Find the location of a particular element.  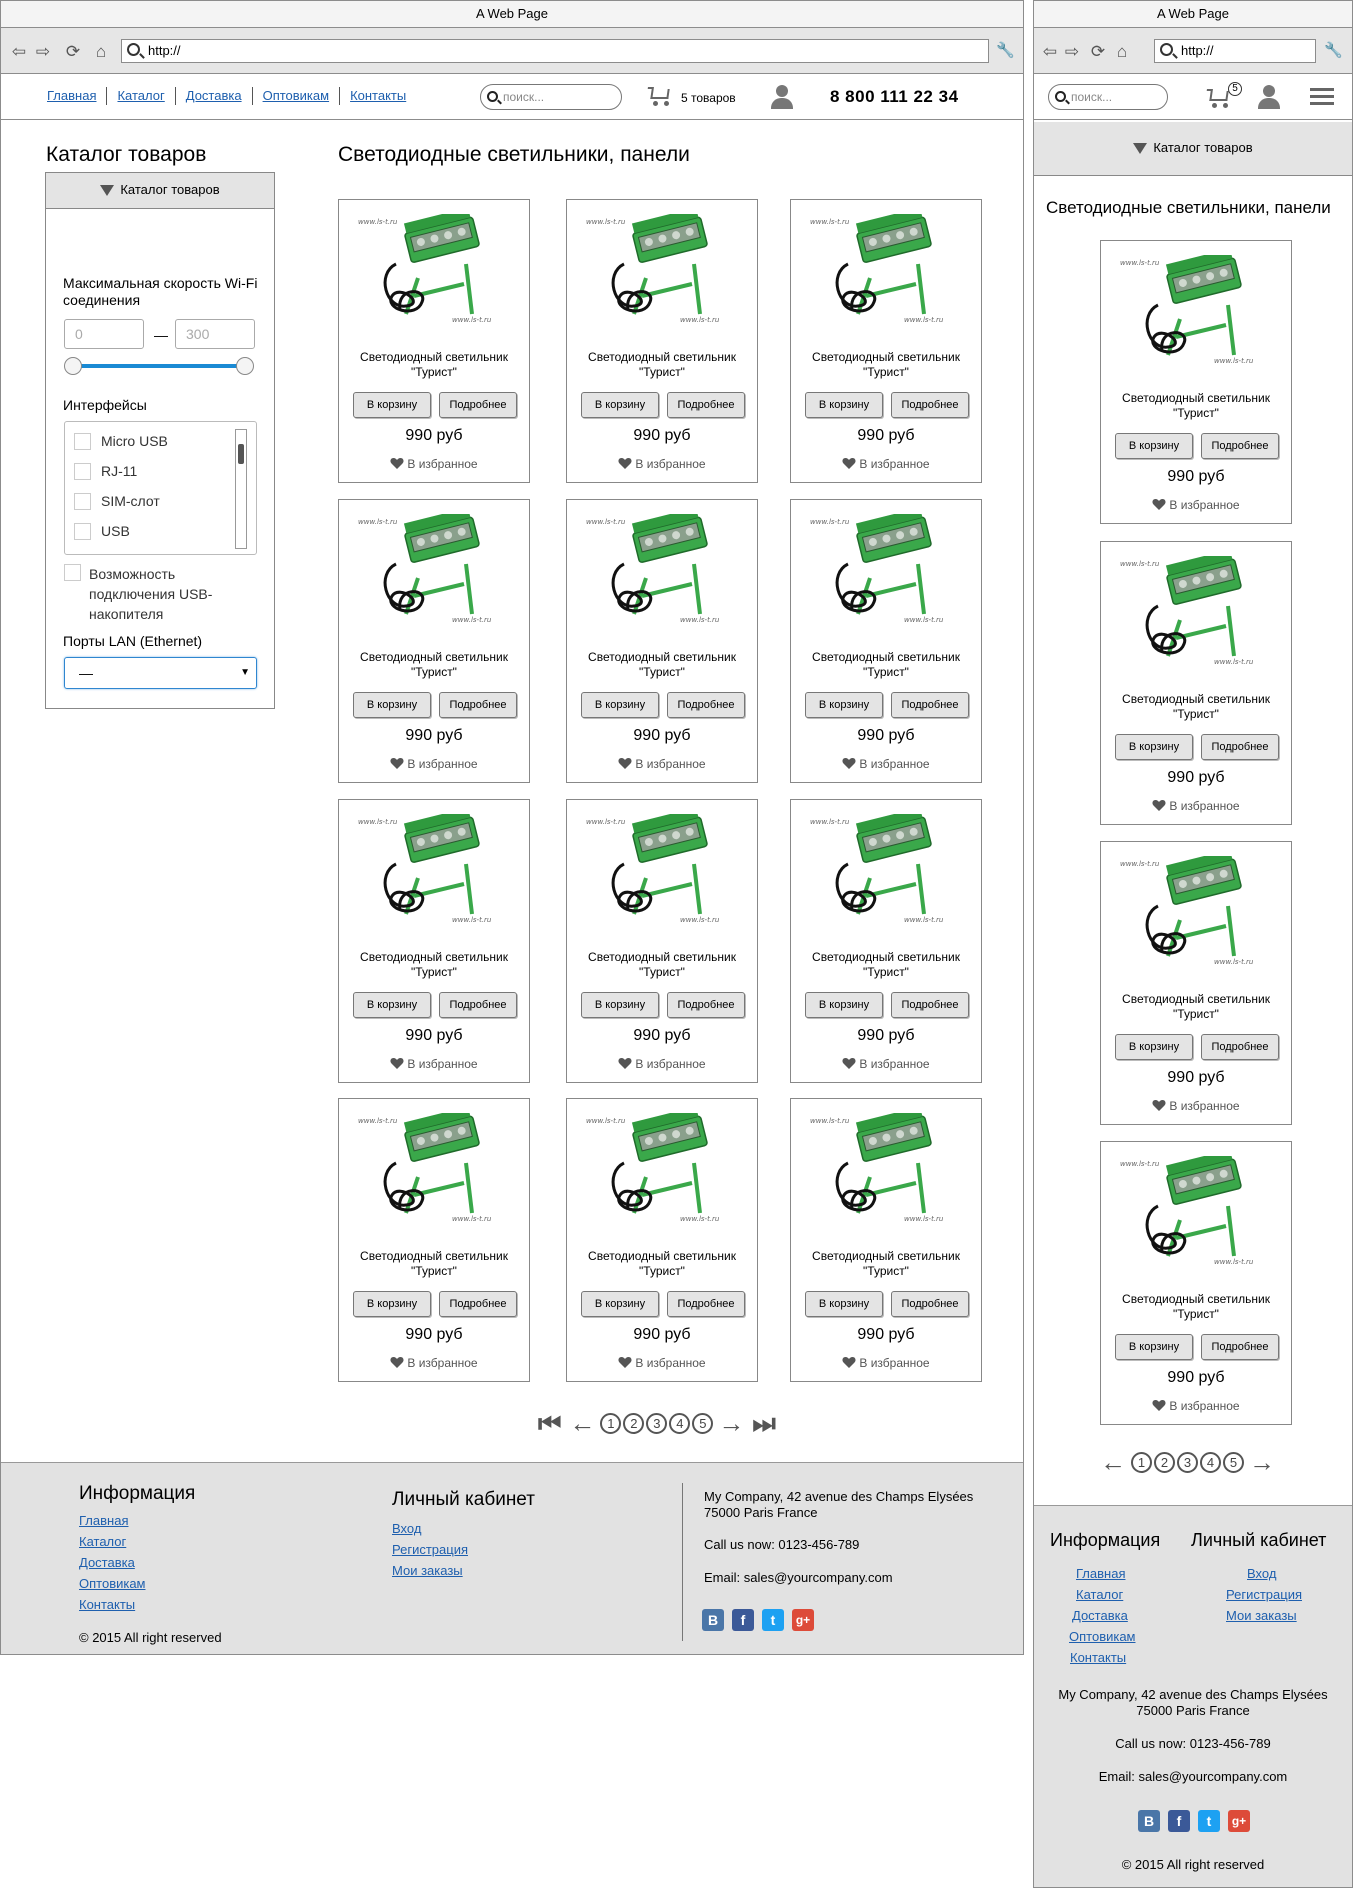

range-slider-track is located at coordinates (159, 366).